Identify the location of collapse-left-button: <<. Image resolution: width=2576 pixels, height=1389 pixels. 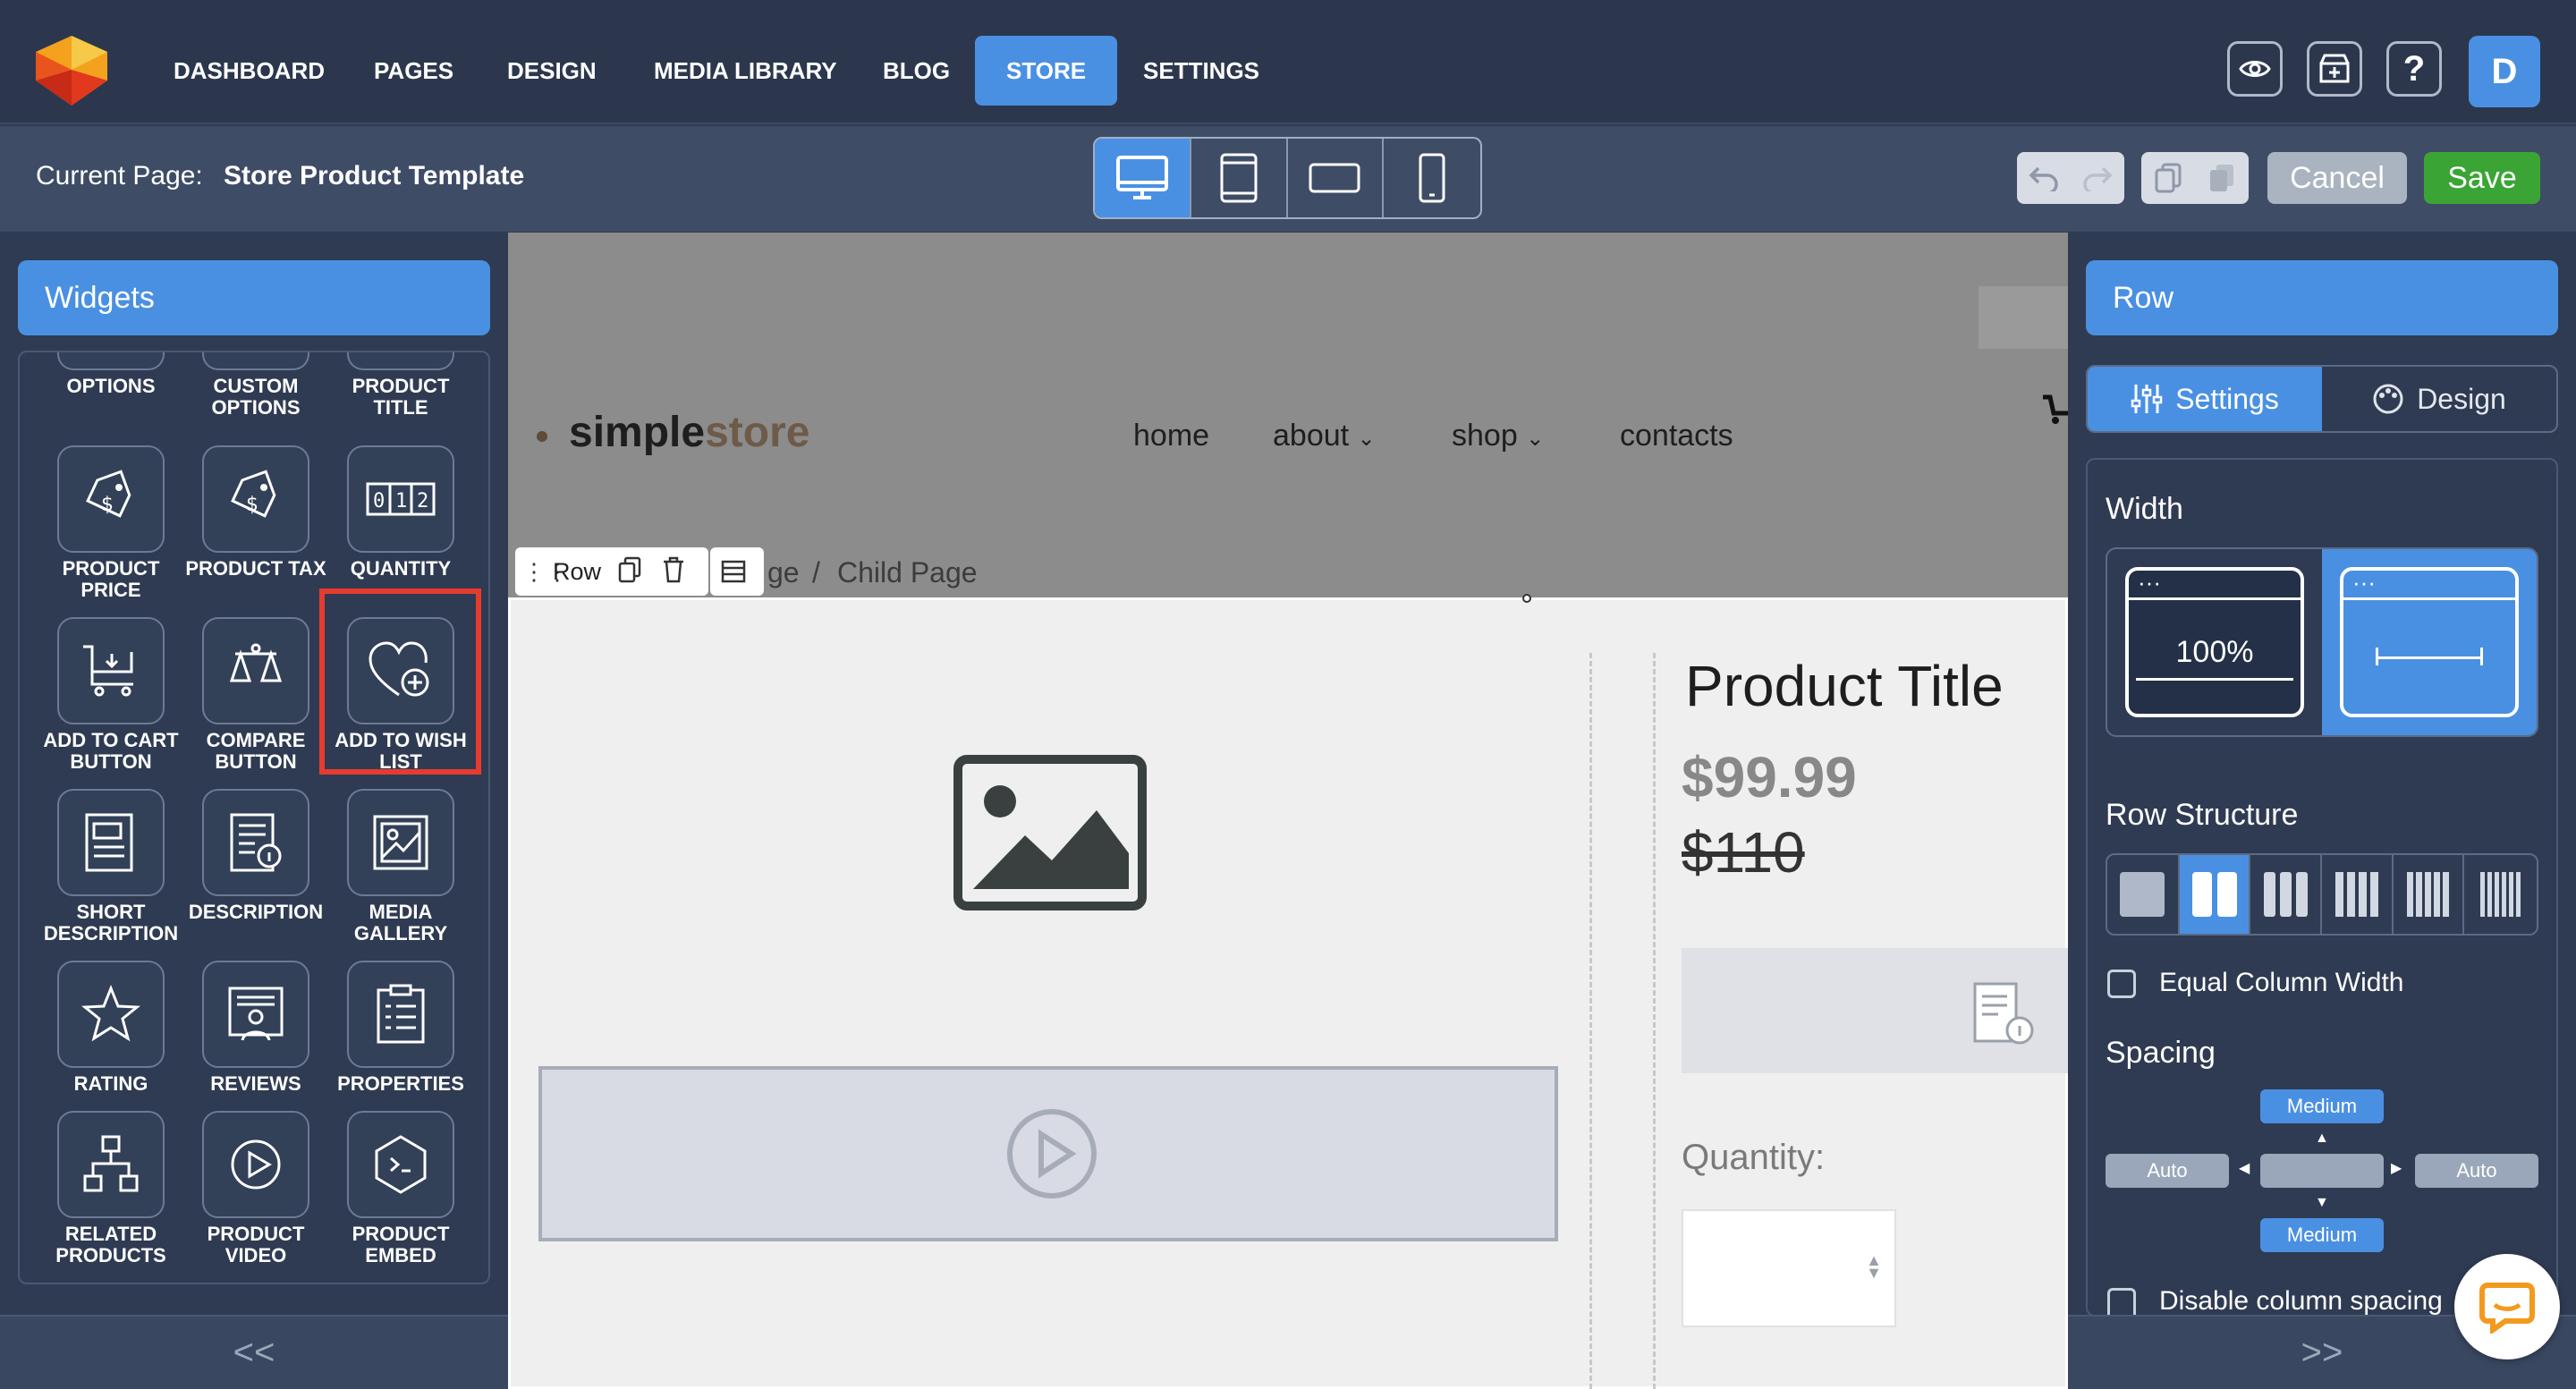
(254, 1352).